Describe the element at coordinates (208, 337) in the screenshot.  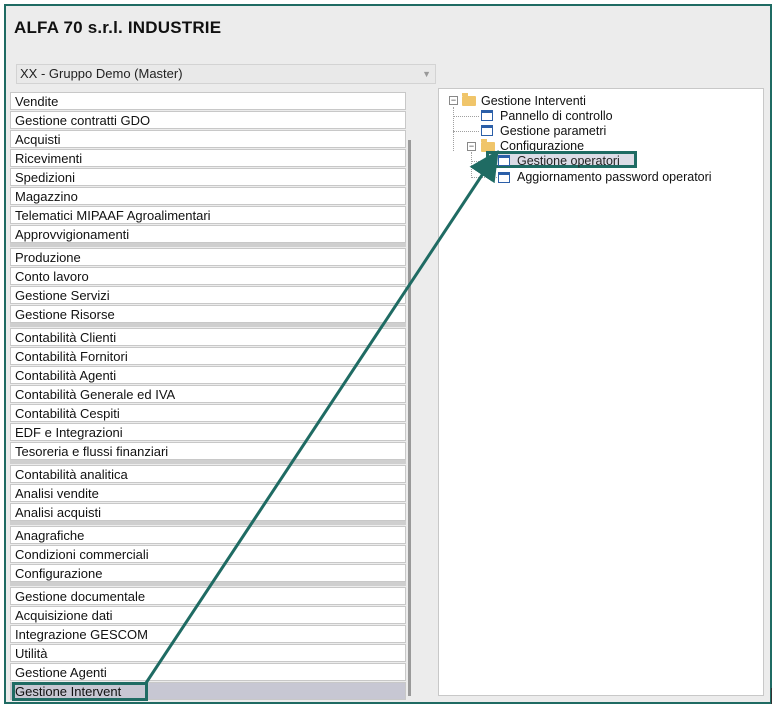
I see `menu-item-contabilita-clienti: Contabilità Clienti` at that location.